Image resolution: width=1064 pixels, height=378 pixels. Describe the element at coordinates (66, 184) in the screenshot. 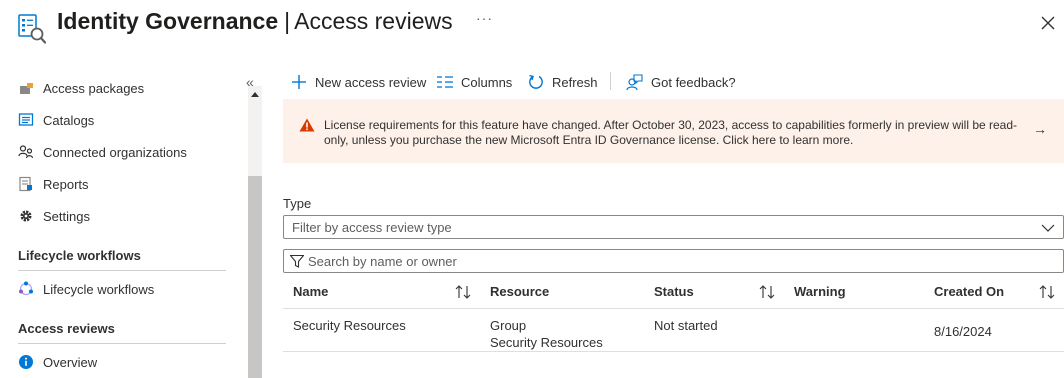

I see `sidebar-item-label: Reports` at that location.